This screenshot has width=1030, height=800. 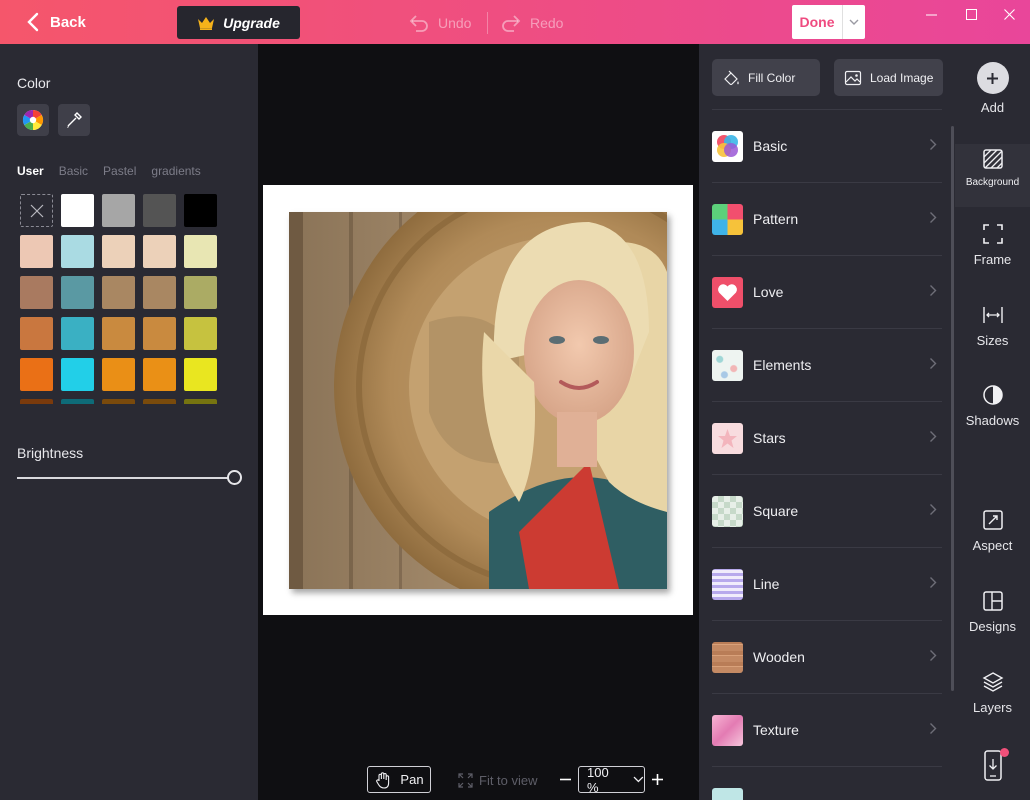 I want to click on category-love: Love, so click(x=827, y=291).